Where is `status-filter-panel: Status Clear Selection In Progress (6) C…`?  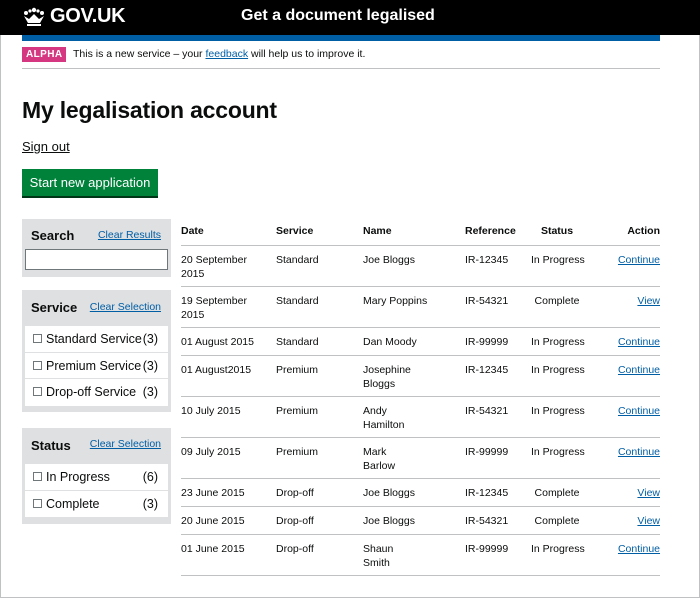 status-filter-panel: Status Clear Selection In Progress (6) C… is located at coordinates (96, 476).